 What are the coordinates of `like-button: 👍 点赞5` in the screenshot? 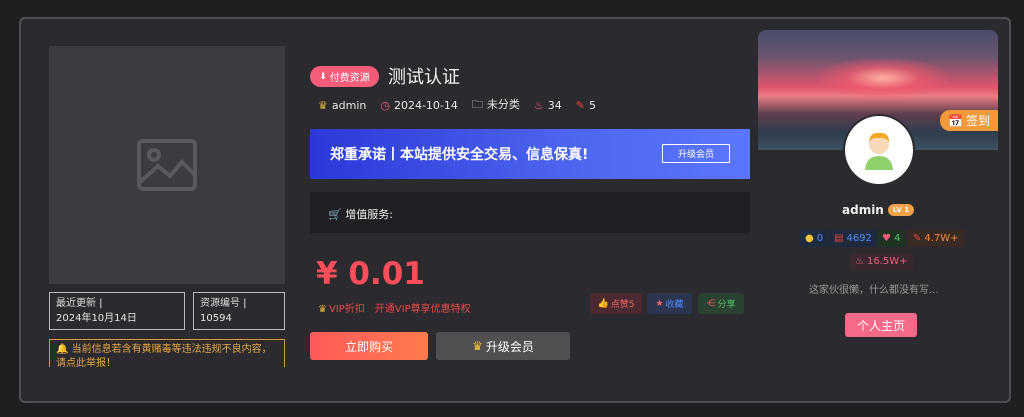 It's located at (616, 303).